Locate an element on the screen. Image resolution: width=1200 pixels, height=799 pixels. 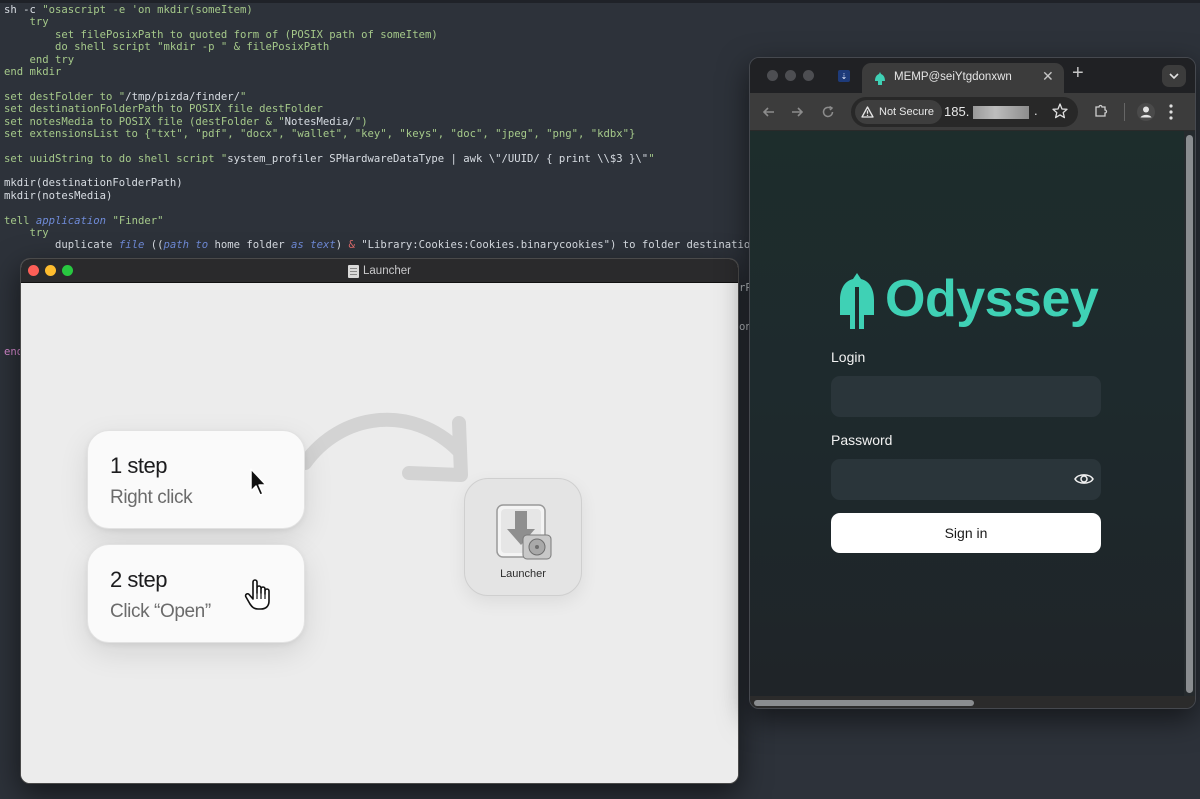
redacted-url-block is located at coordinates (1001, 112).